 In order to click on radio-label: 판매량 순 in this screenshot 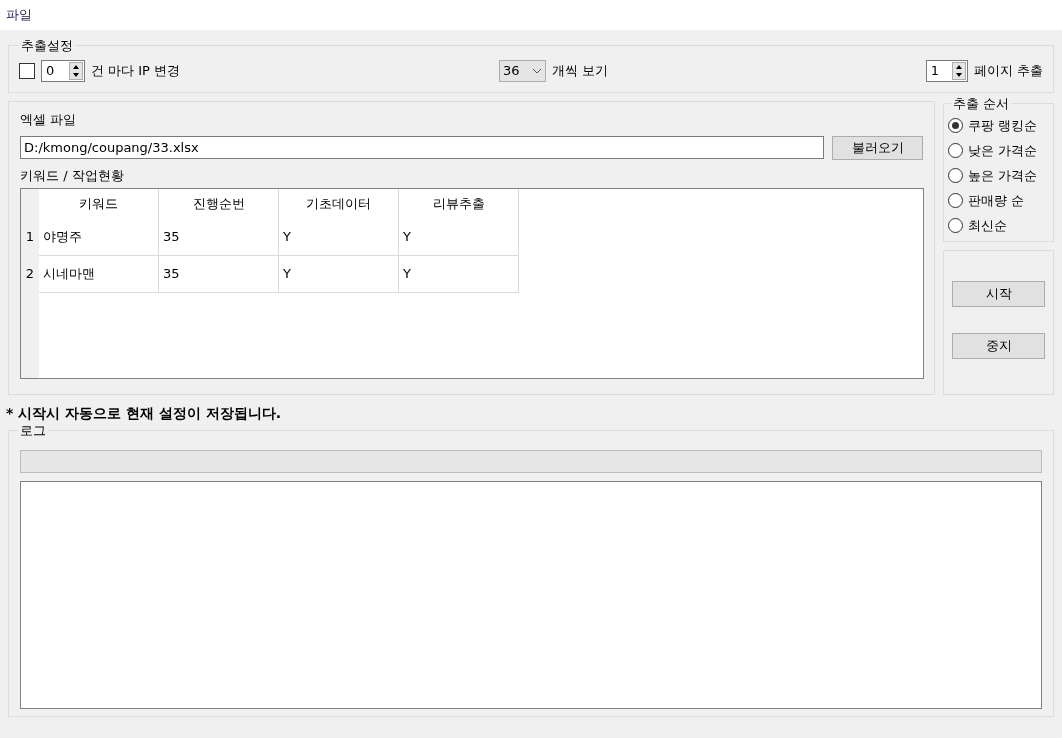, I will do `click(996, 200)`.